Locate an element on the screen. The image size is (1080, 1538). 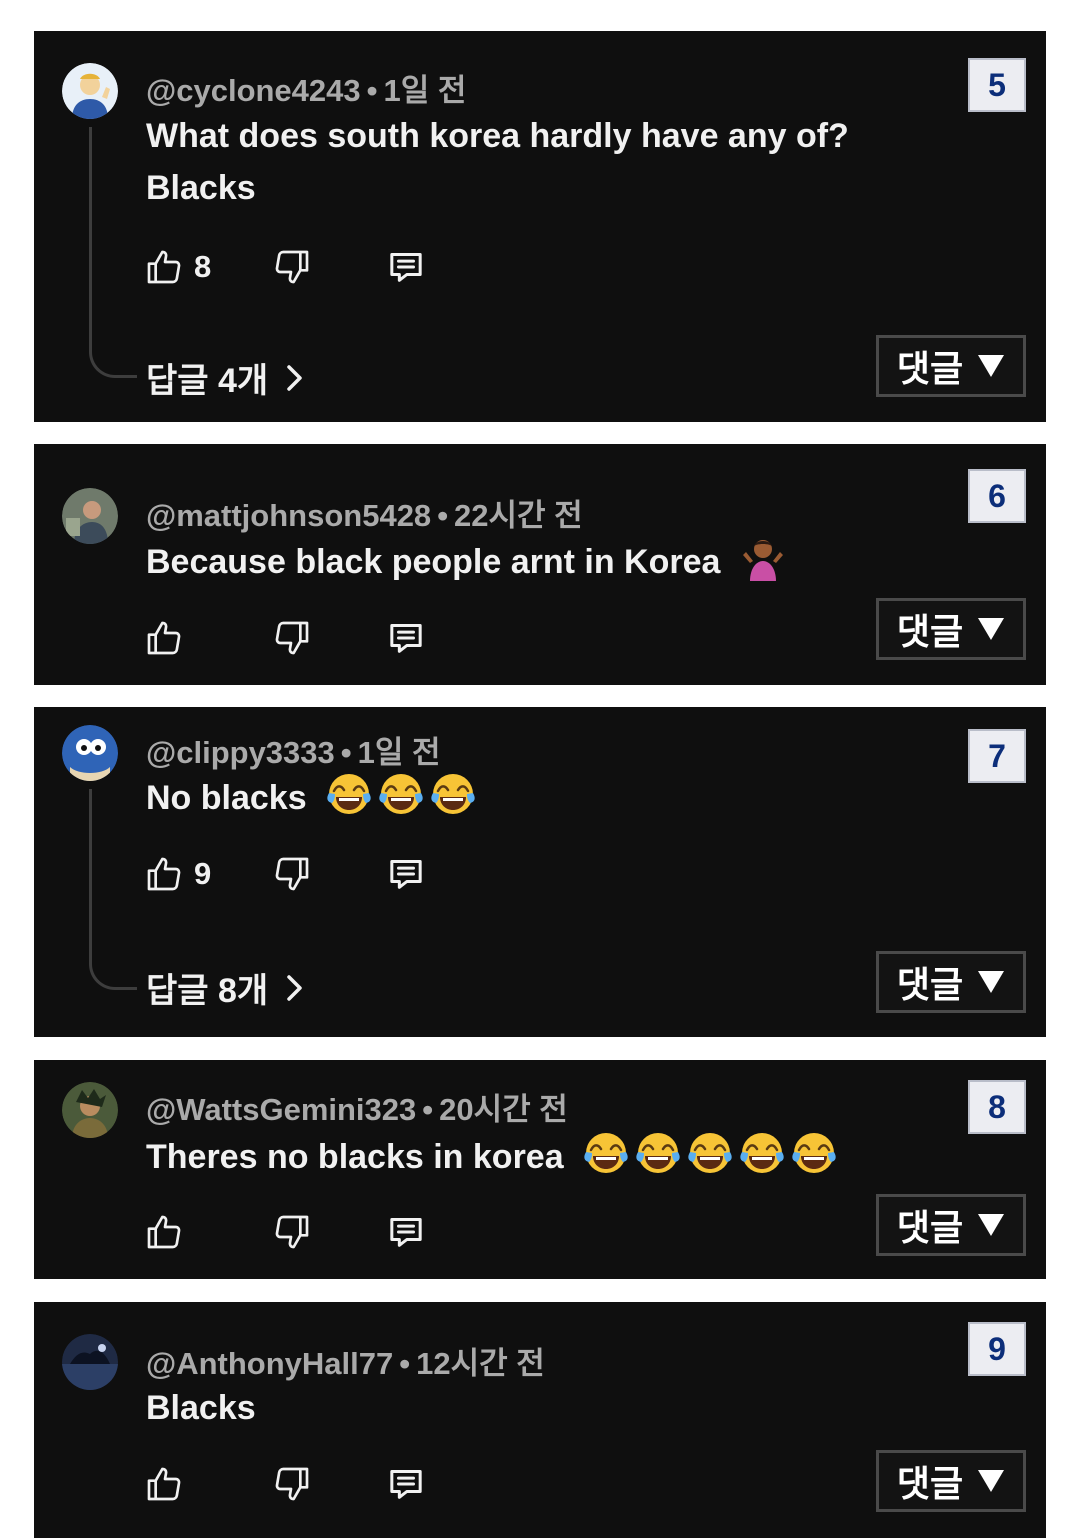
view-replies-link: 답글 8개 is located at coordinates (227, 987).